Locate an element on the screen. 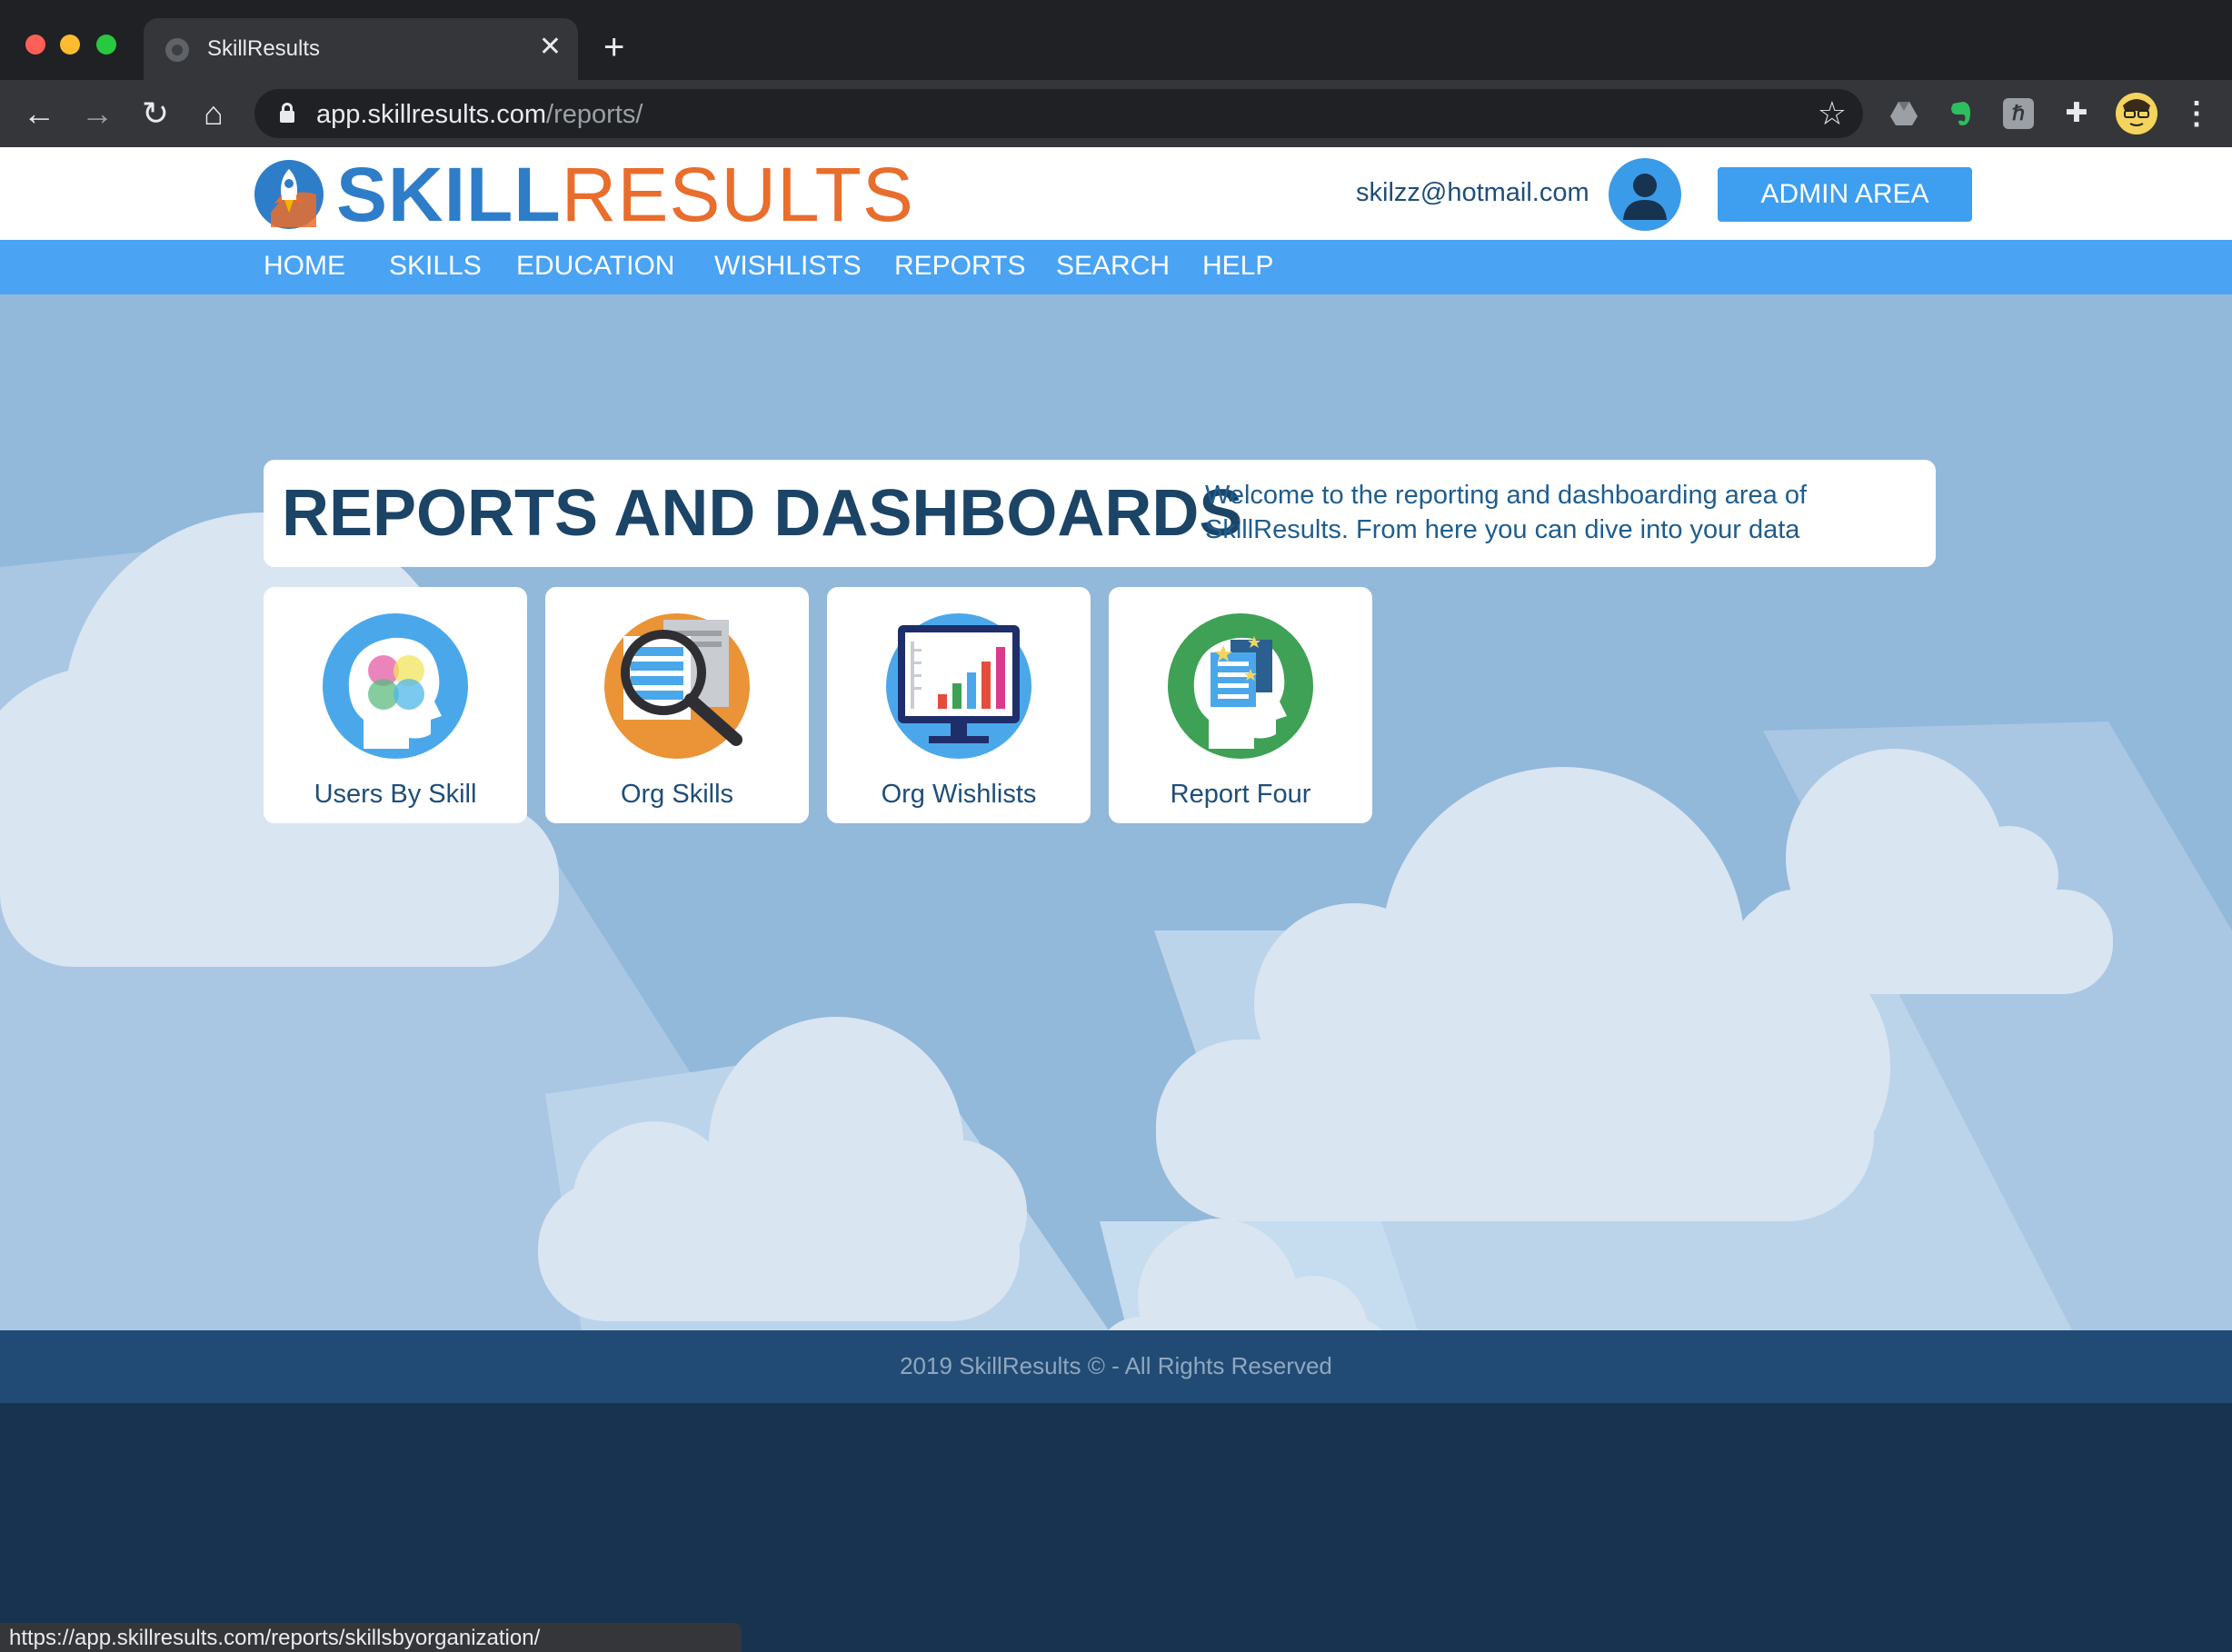  tile-label: Org Wishlists is located at coordinates (959, 794).